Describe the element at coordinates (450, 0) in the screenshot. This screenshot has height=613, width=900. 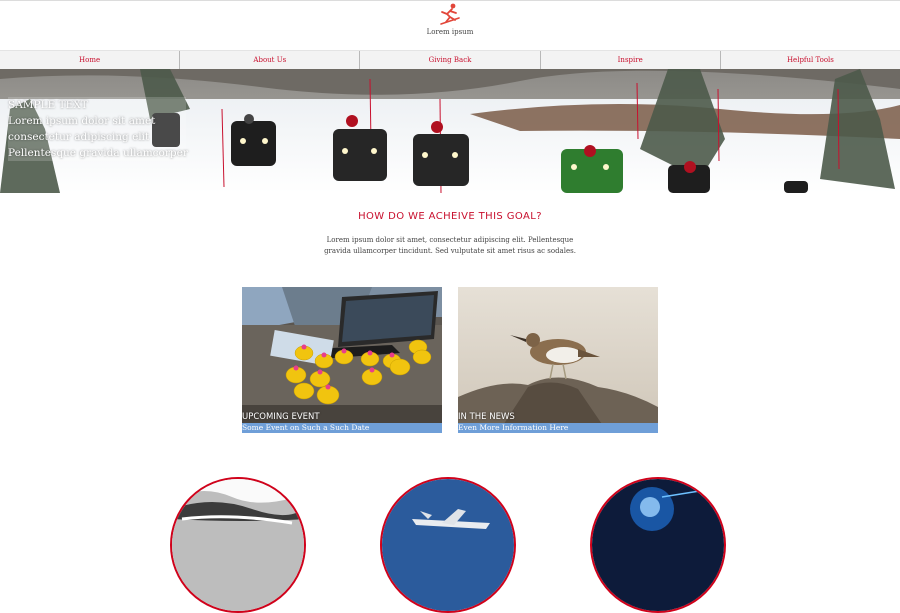
I see `top-border` at that location.